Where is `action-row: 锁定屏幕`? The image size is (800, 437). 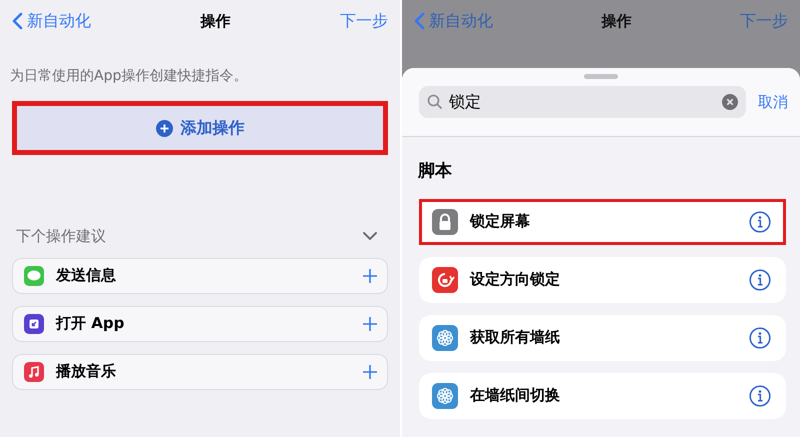 action-row: 锁定屏幕 is located at coordinates (602, 221).